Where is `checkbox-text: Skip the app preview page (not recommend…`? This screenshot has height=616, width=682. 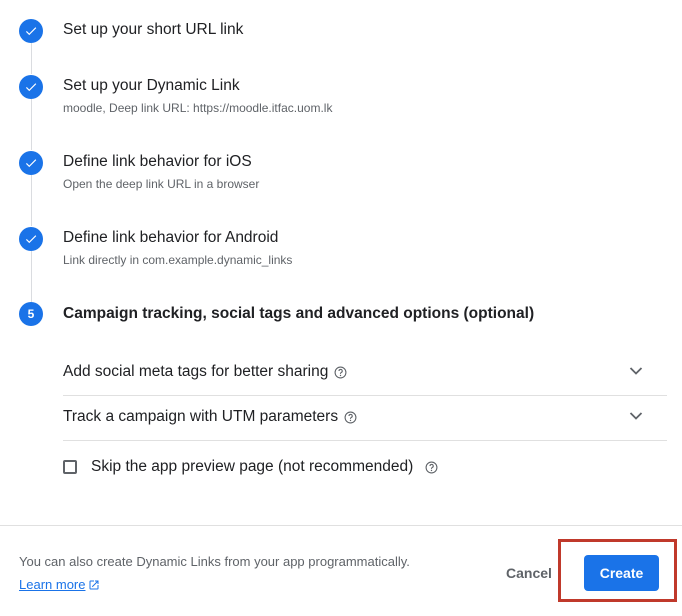 checkbox-text: Skip the app preview page (not recommend… is located at coordinates (252, 466).